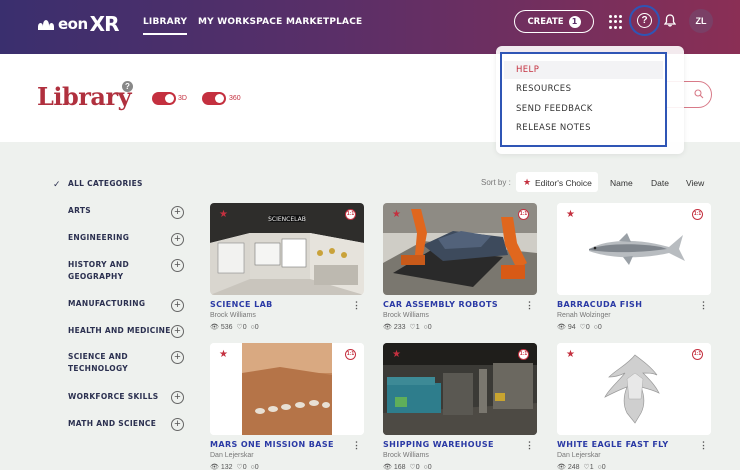 Image resolution: width=740 pixels, height=470 pixels. Describe the element at coordinates (234, 327) in the screenshot. I see `card-stats: 👁 536 ♡0 ○0` at that location.